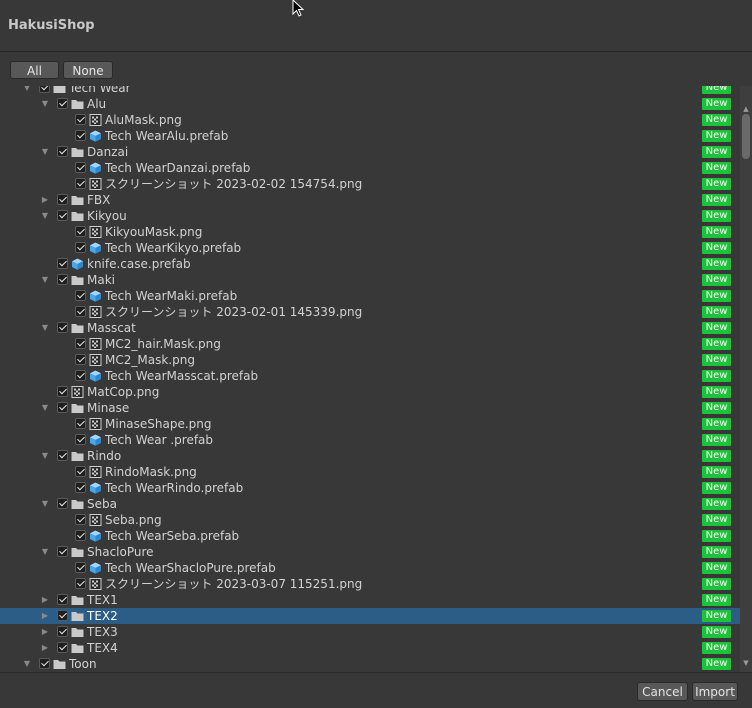 This screenshot has height=708, width=752. What do you see at coordinates (370, 184) in the screenshot?
I see `tree-file-row: スクリーンショット 2023-02-02 154754.png New` at bounding box center [370, 184].